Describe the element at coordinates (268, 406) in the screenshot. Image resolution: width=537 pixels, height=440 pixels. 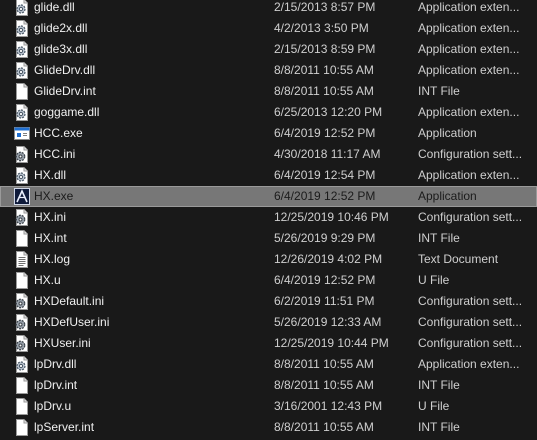
I see `file-row: lpDrv.u 3/16/2001 12:43 PM U File` at that location.